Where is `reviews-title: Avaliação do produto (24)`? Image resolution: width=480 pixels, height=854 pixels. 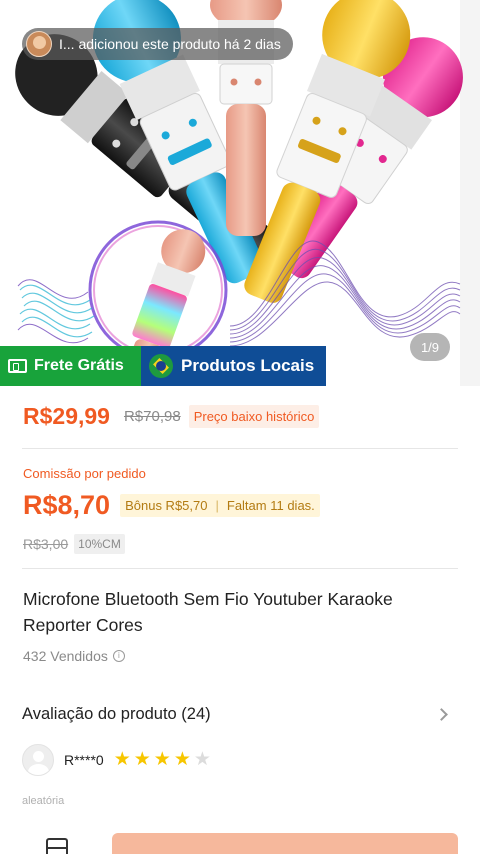
reviews-title: Avaliação do produto (24) is located at coordinates (116, 713).